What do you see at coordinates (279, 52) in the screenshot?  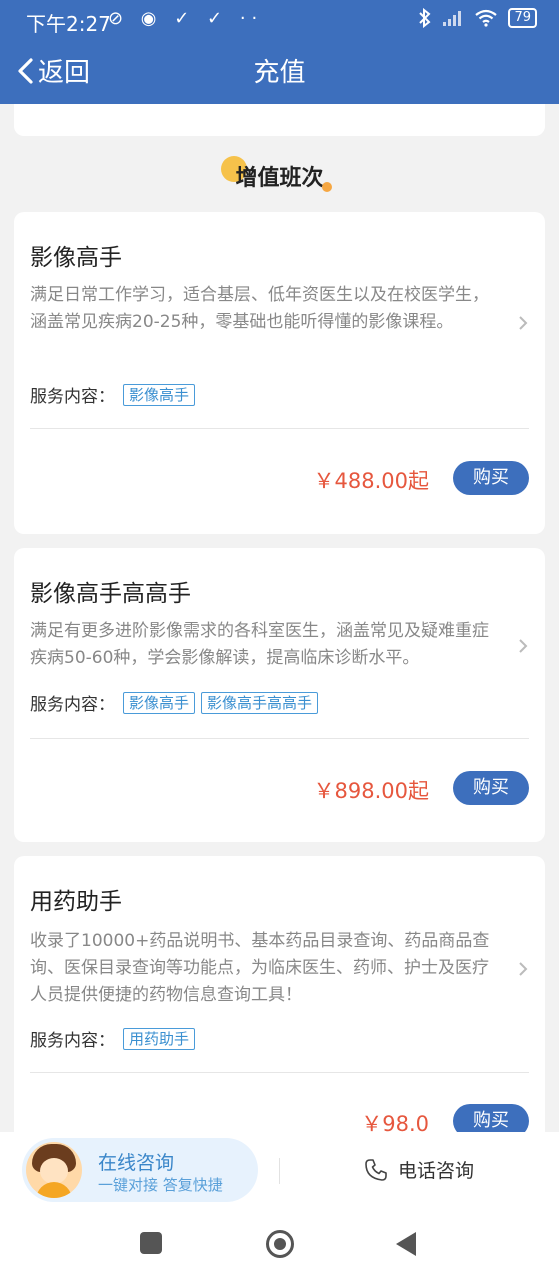 I see `top-header: 下午2:27 ⊘ ◉ ✓ ✓ ·· 79 返回 充值` at bounding box center [279, 52].